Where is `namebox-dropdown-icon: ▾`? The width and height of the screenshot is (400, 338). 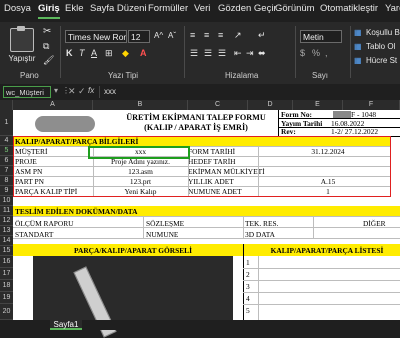
namebox-dropdown-icon: ▾ is located at coordinates (56, 90).